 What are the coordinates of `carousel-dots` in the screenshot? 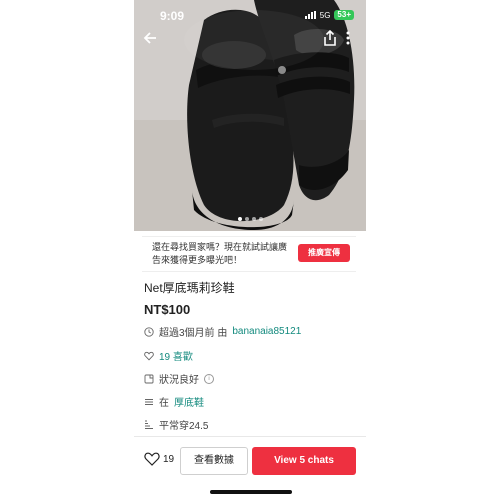 It's located at (250, 219).